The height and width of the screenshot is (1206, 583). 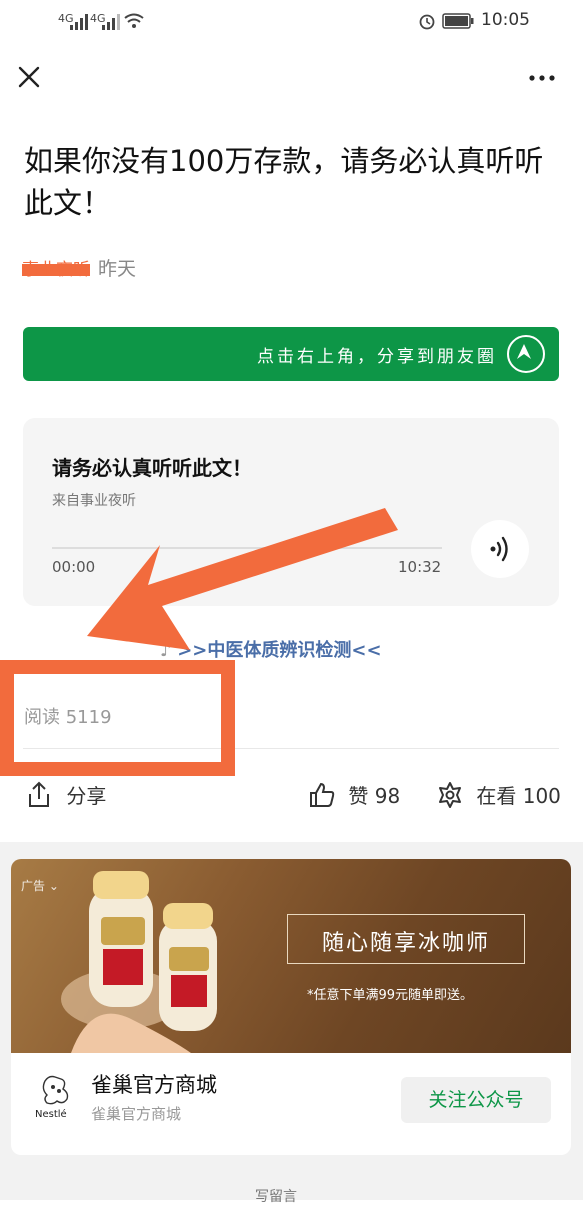 I want to click on promo-link-text: >>中医体质辨识检测<<, so click(x=279, y=650).